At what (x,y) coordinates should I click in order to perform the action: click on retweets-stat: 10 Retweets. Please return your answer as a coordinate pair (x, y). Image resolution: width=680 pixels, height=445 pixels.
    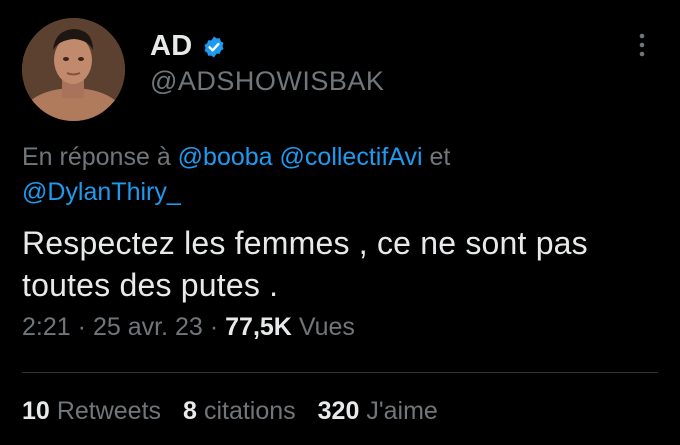
    Looking at the image, I should click on (91, 411).